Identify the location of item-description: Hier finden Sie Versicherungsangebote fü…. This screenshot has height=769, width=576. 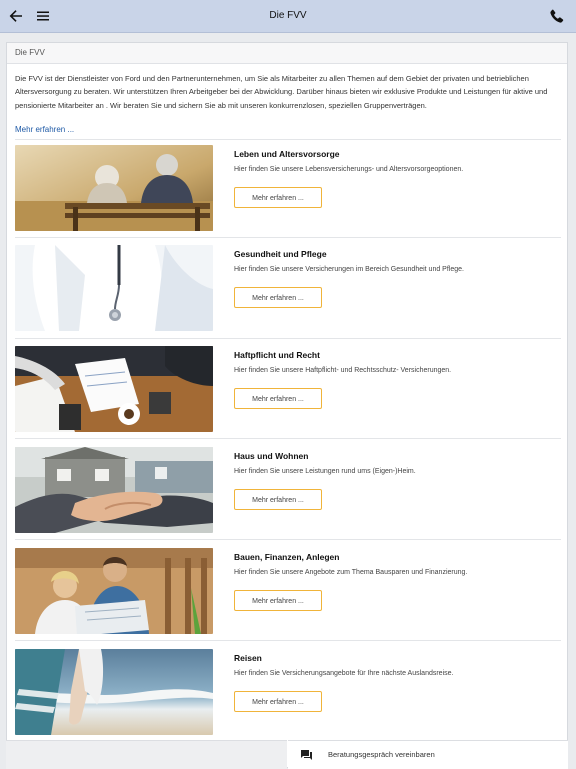
(344, 673).